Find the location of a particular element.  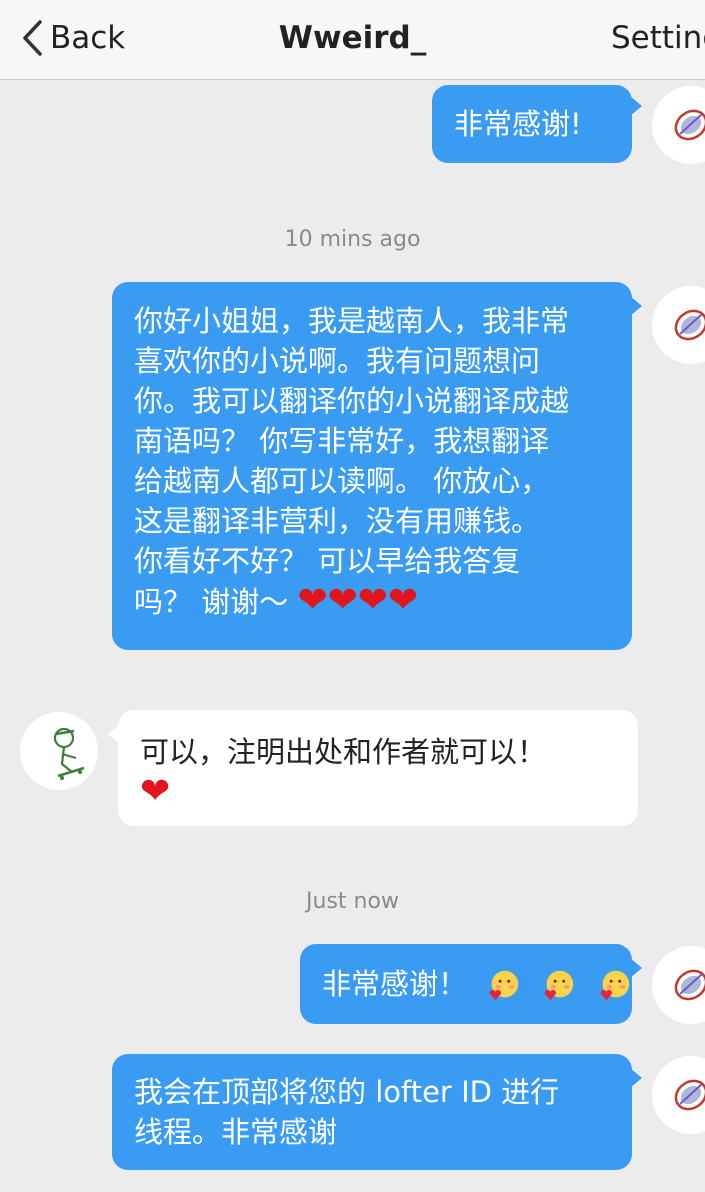

nav-bar: Back Wweird_ Setting is located at coordinates (352, 40).